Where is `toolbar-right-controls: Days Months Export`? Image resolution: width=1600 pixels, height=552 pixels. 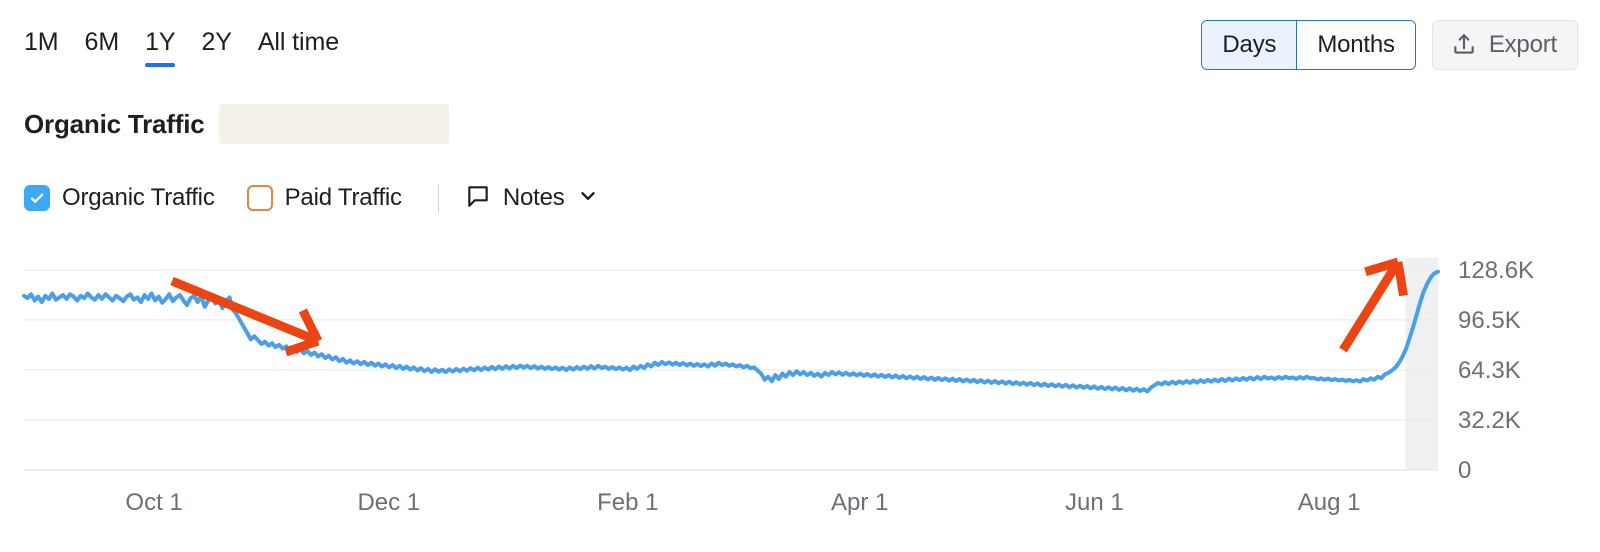 toolbar-right-controls: Days Months Export is located at coordinates (1389, 45).